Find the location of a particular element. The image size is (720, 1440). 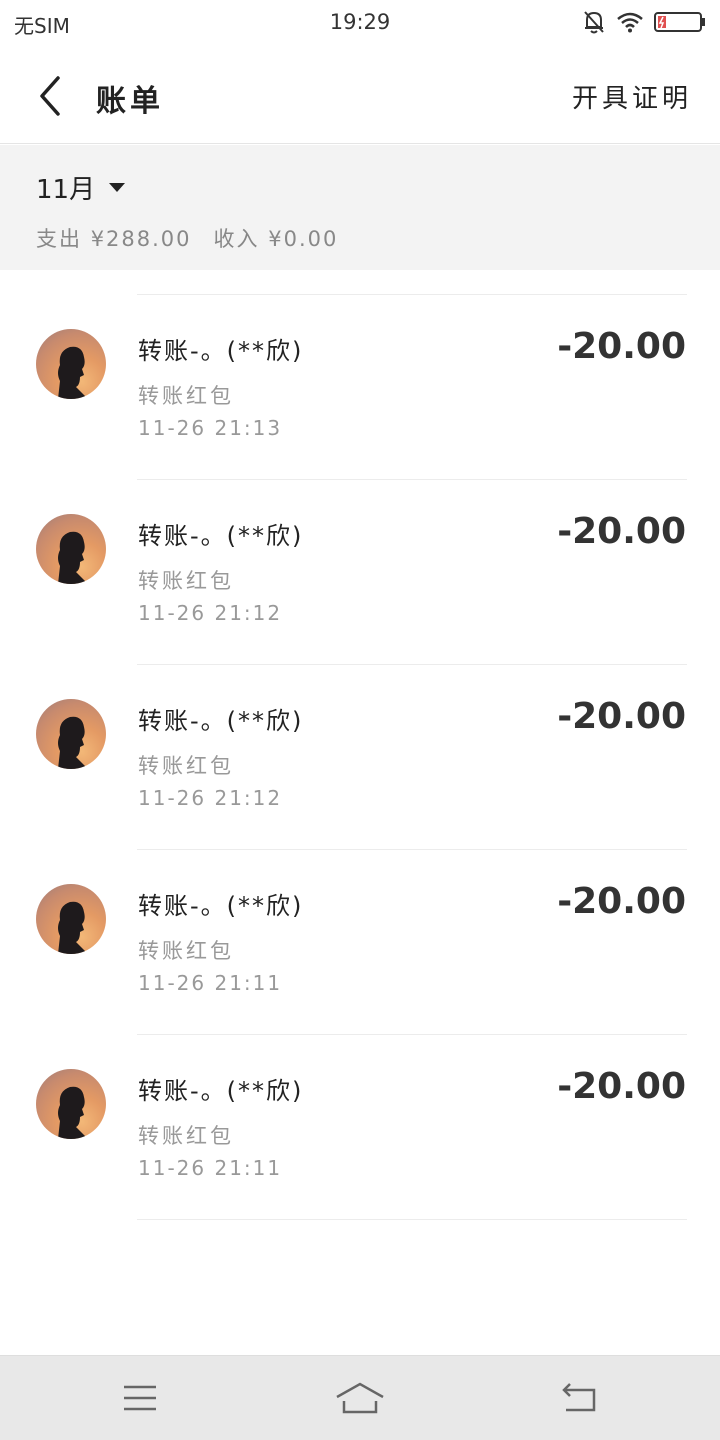

status-bar: 无SIM 19:29 is located at coordinates (360, 24).